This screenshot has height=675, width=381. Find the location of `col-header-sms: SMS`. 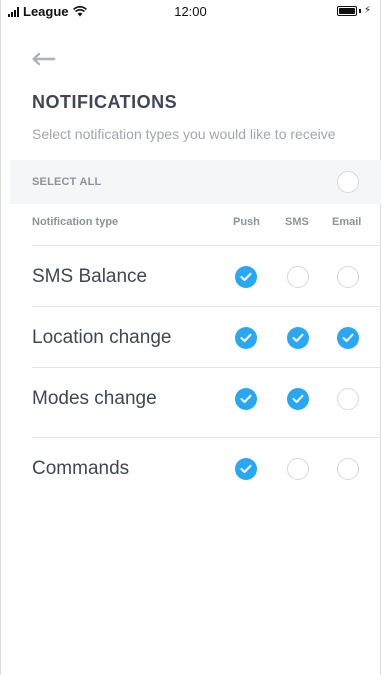

col-header-sms: SMS is located at coordinates (297, 222).